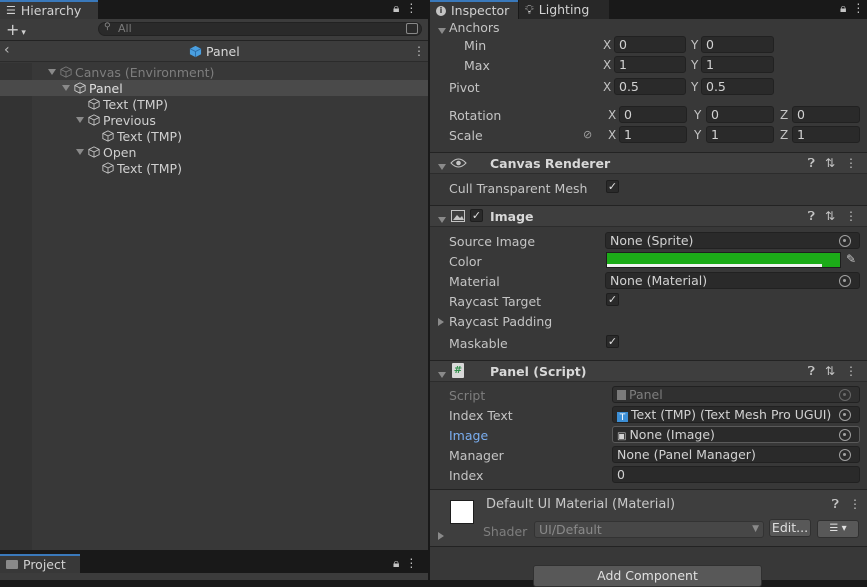 The height and width of the screenshot is (587, 867). Describe the element at coordinates (650, 86) in the screenshot. I see `pivot-x-field: 0.5` at that location.